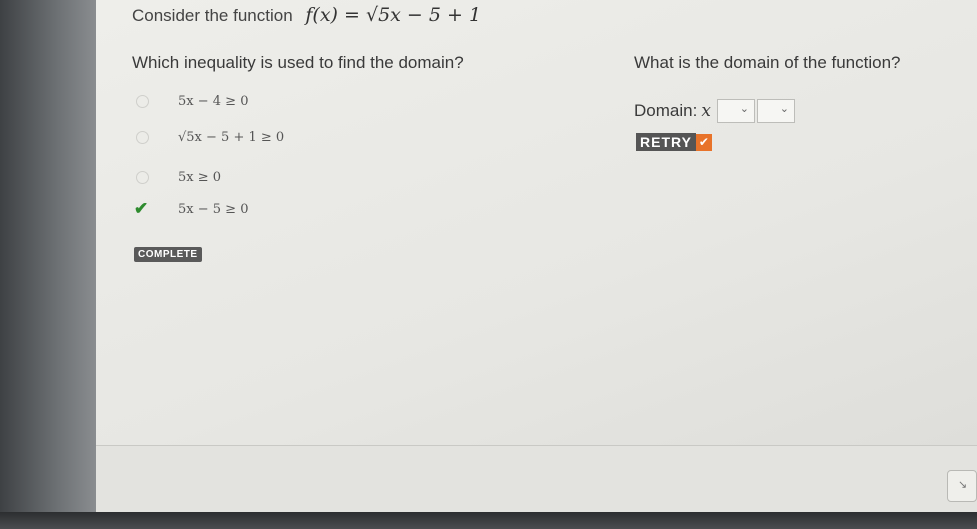 Image resolution: width=977 pixels, height=529 pixels. I want to click on scroll-button: ↘, so click(962, 486).